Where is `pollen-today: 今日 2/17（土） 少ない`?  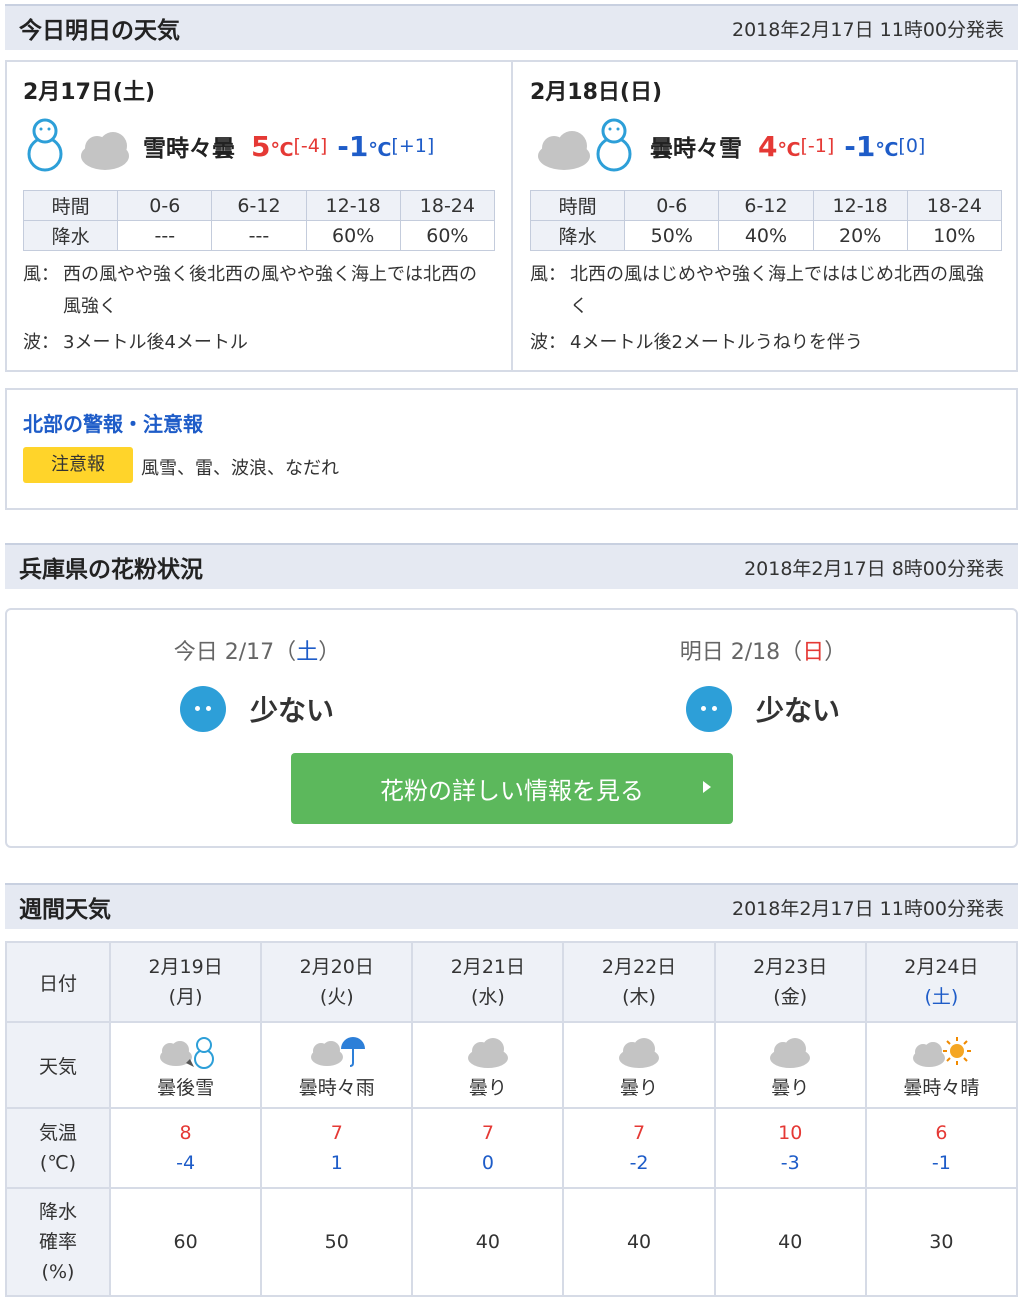
pollen-today: 今日 2/17（土） 少ない is located at coordinates (257, 671).